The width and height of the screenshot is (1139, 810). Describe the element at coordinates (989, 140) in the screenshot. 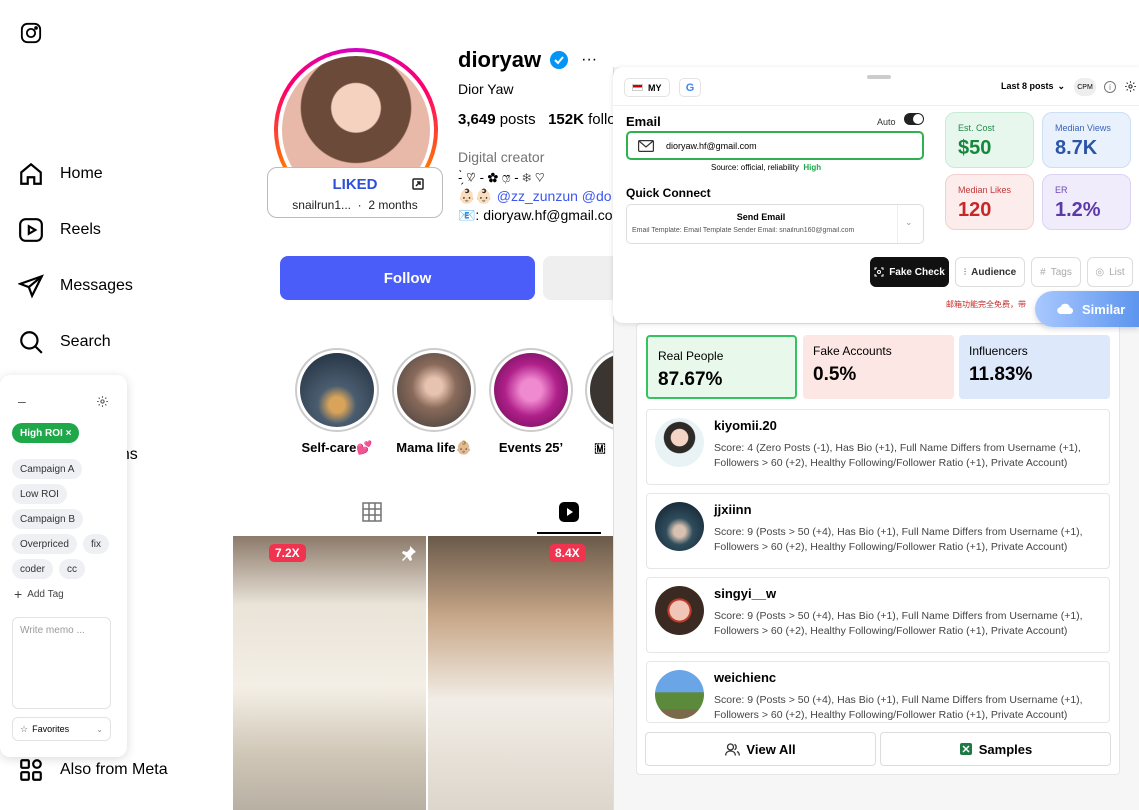

I see `est-cost-card: Est. Cost $50` at that location.